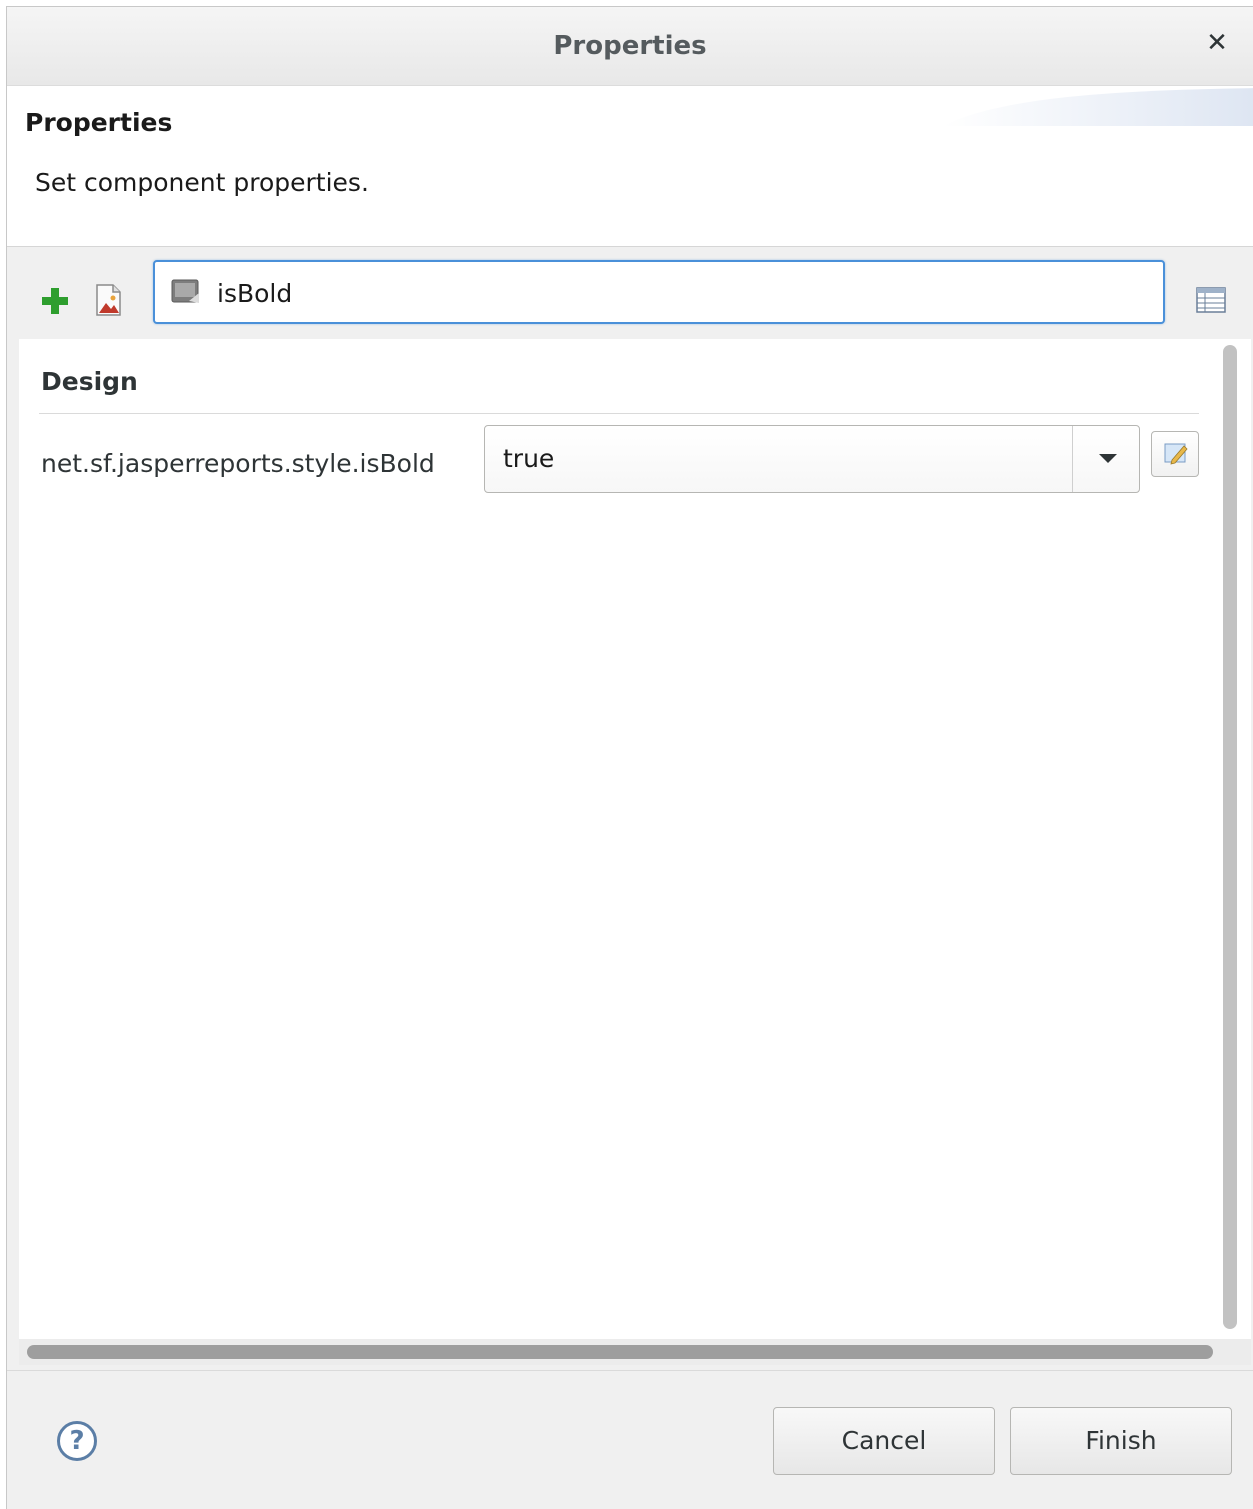  Describe the element at coordinates (55, 301) in the screenshot. I see `plus-icon` at that location.